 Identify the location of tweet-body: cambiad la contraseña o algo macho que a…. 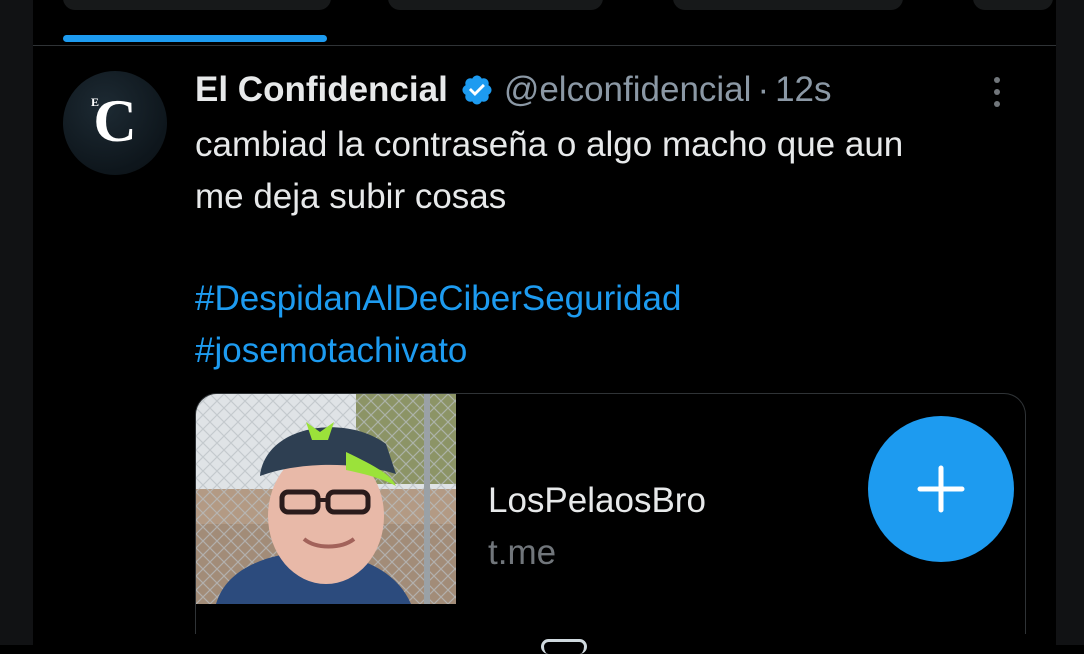
(625, 171).